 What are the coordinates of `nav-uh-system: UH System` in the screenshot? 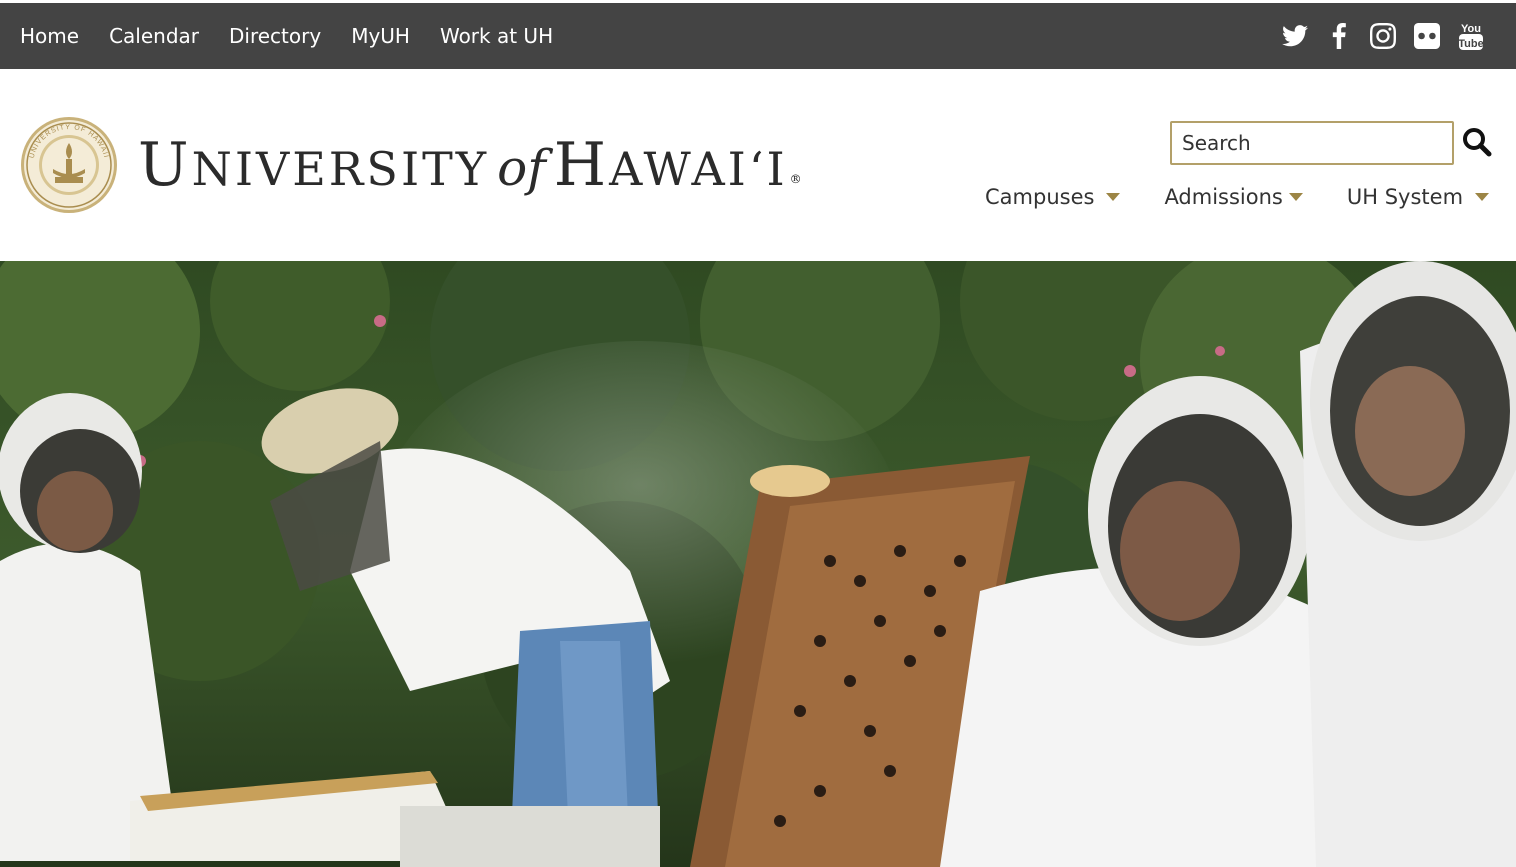 It's located at (1418, 197).